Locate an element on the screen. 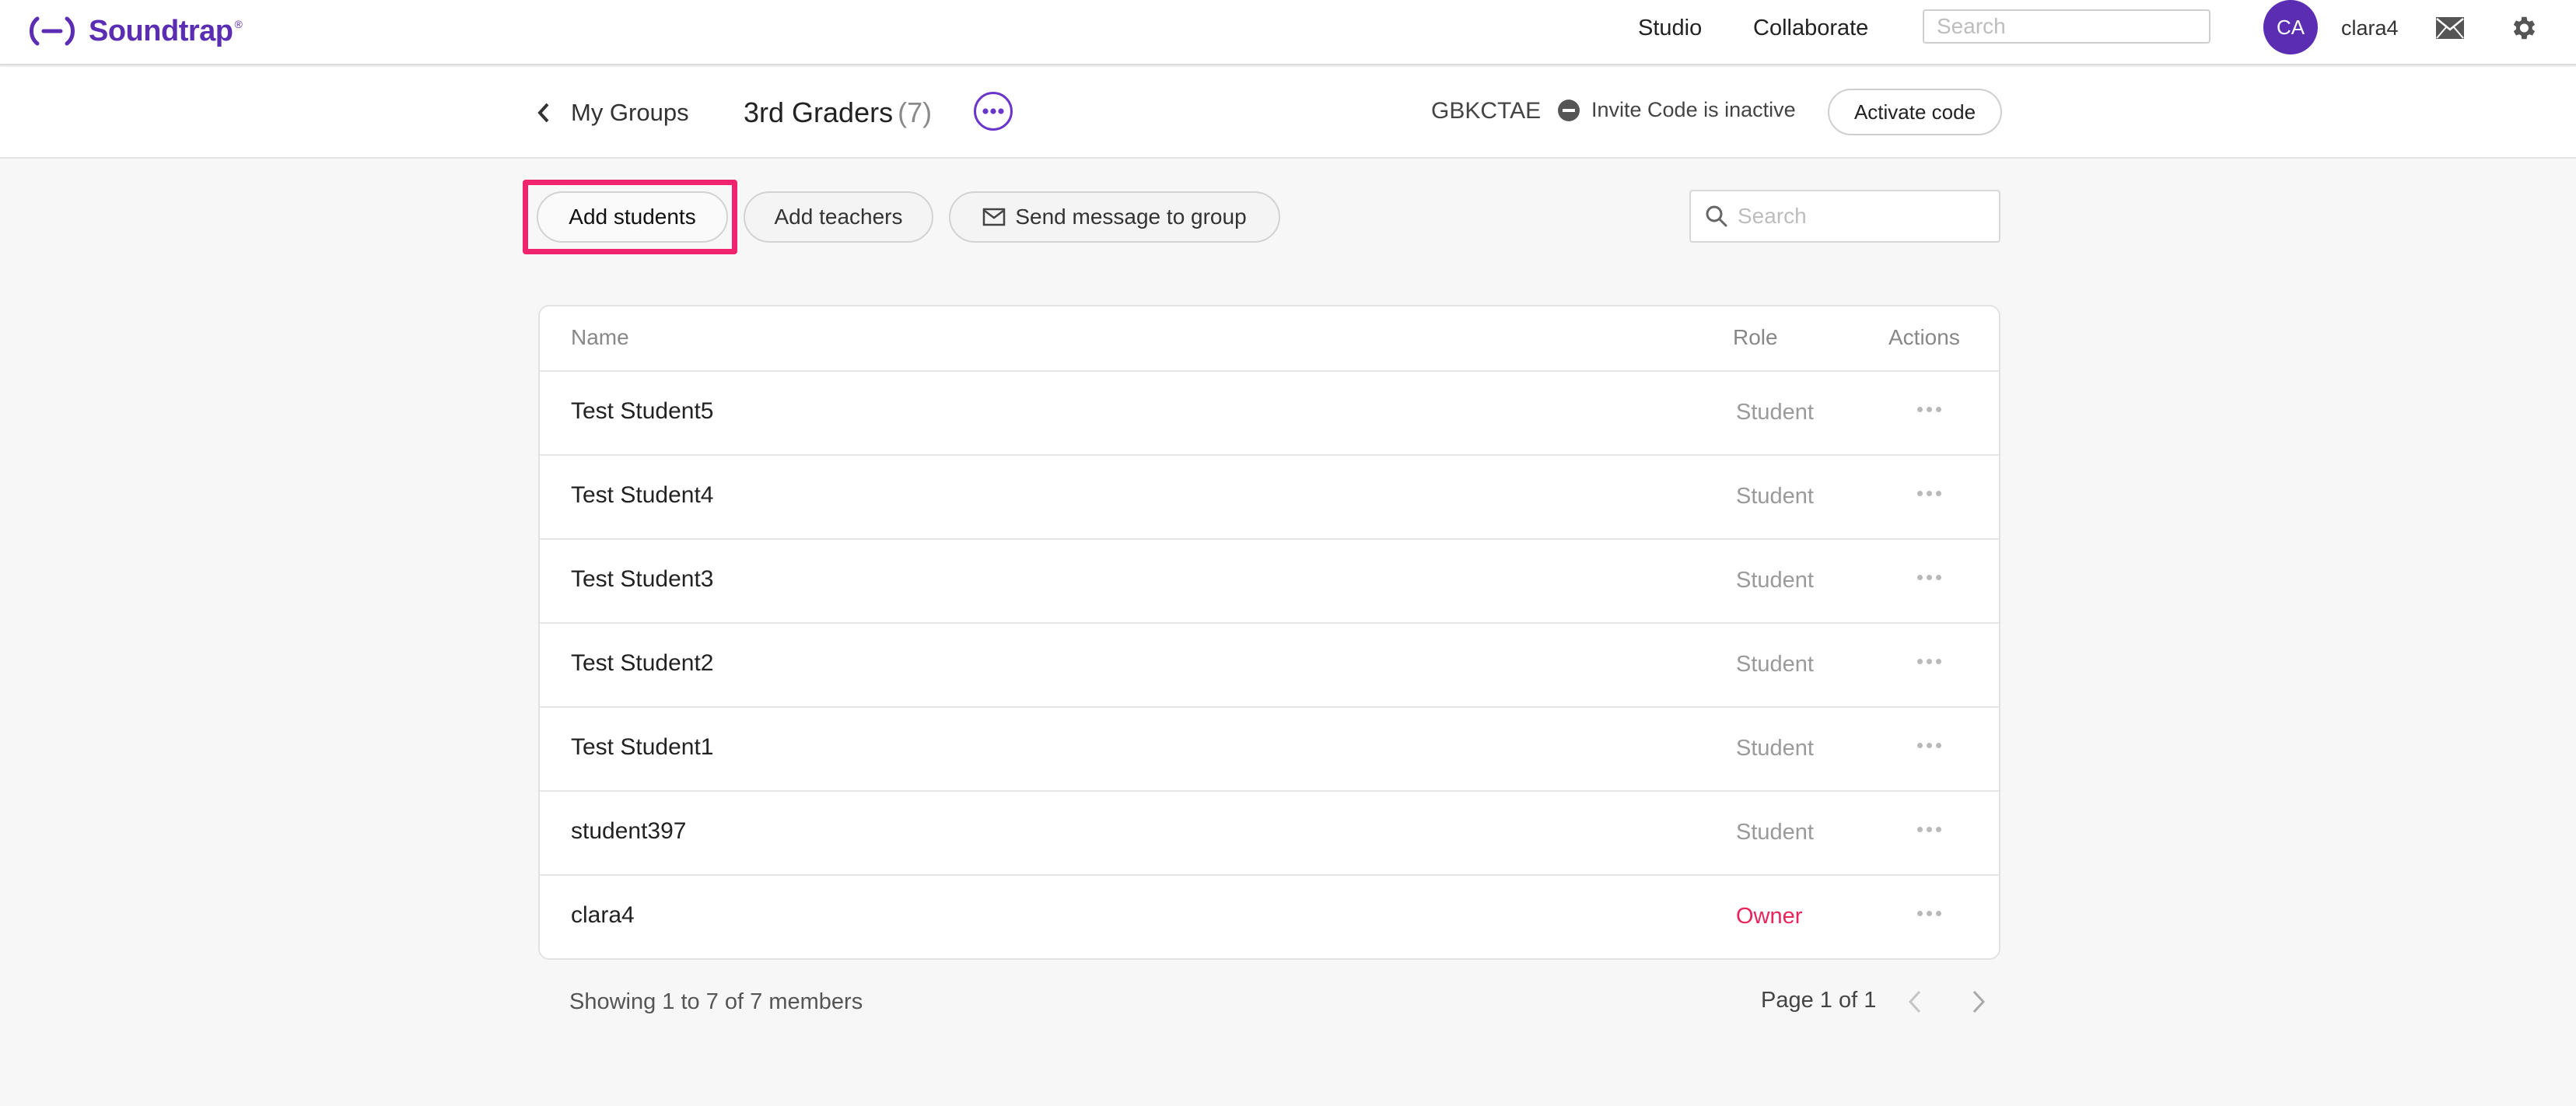  add-students-button: Add students is located at coordinates (633, 217).